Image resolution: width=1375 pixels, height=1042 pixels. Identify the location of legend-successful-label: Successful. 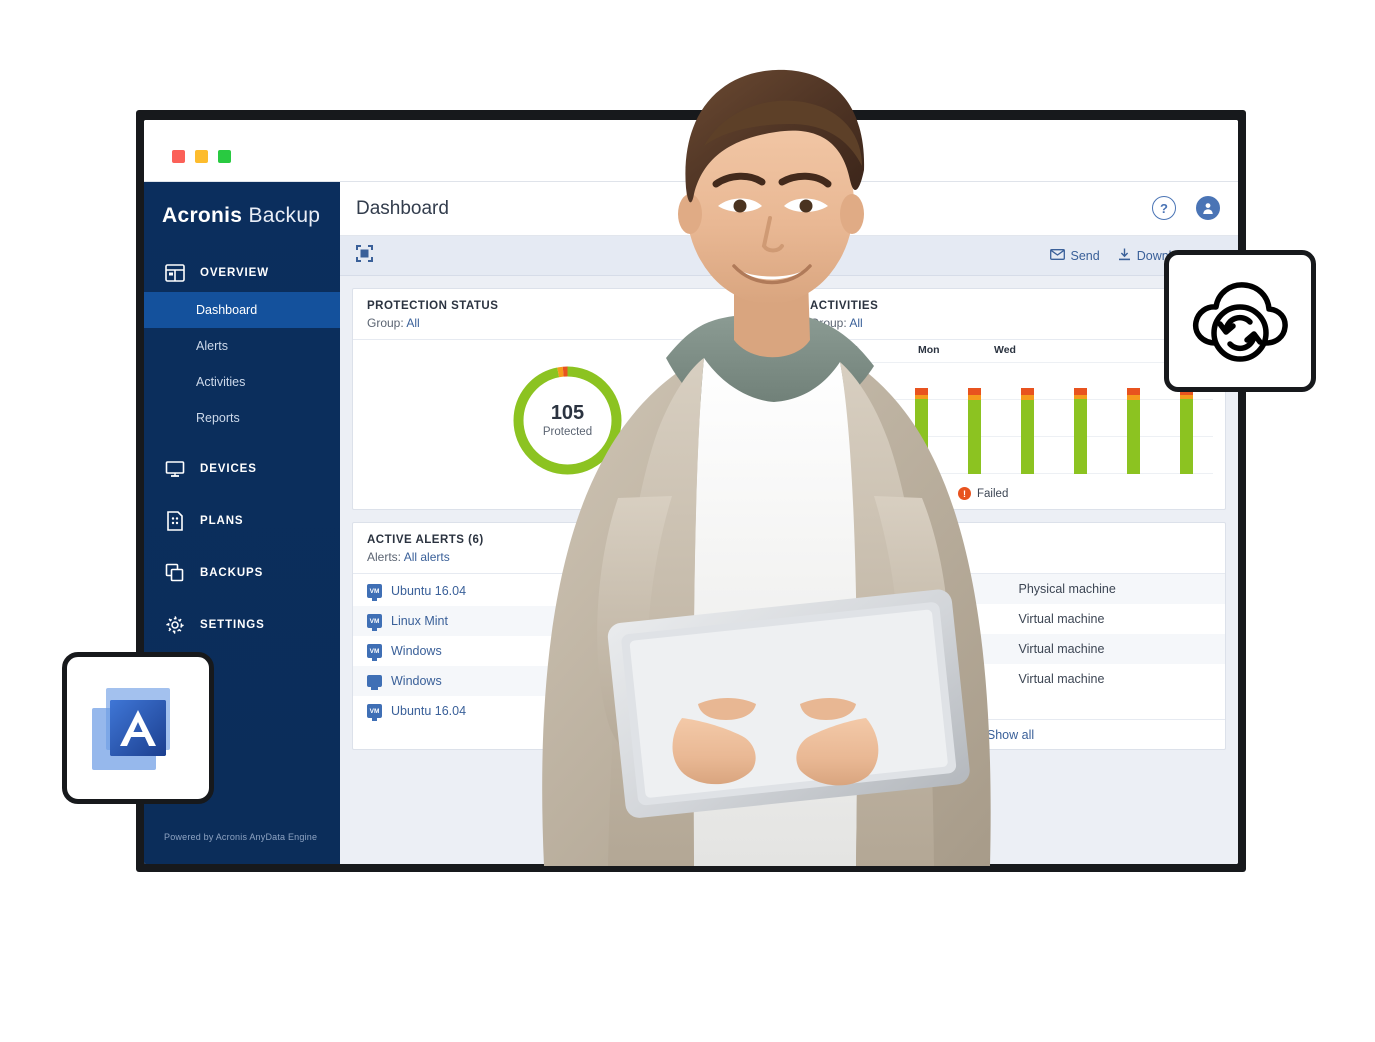
(838, 493).